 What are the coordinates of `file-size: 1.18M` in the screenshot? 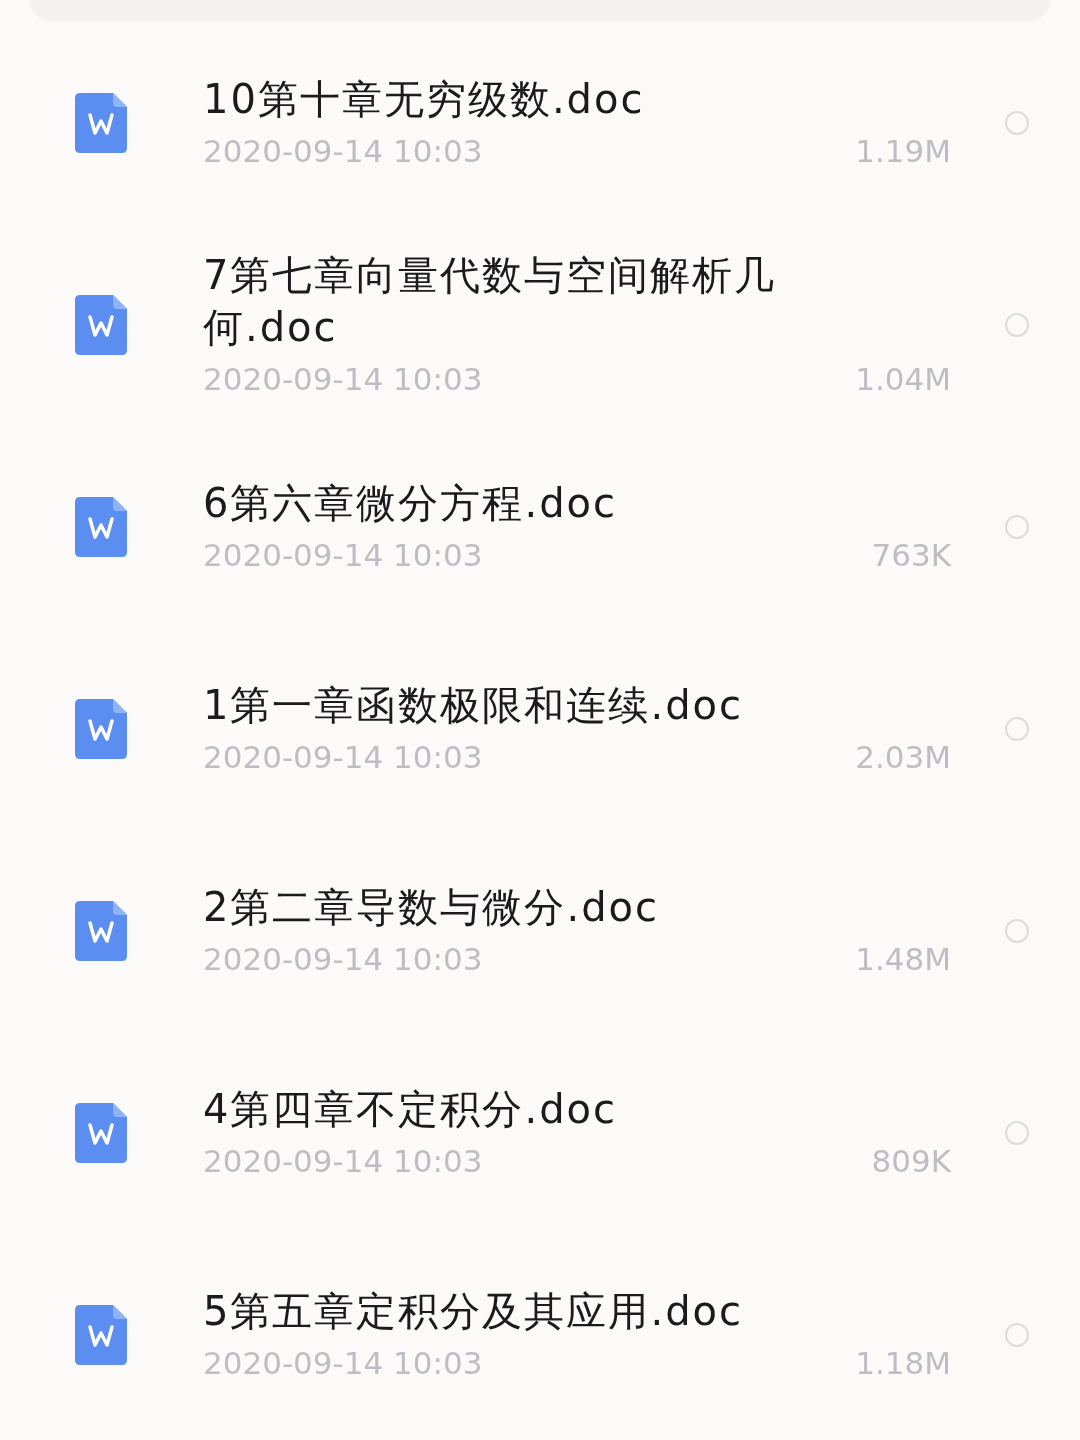 It's located at (903, 1363).